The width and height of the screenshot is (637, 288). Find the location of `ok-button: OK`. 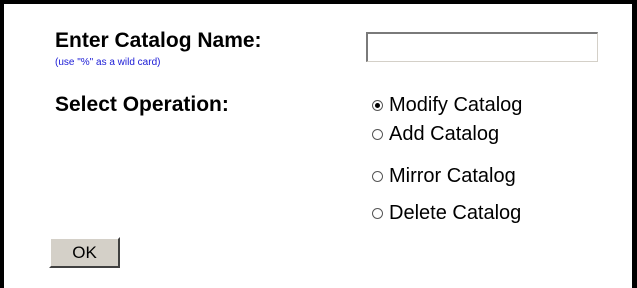

ok-button: OK is located at coordinates (84, 252).